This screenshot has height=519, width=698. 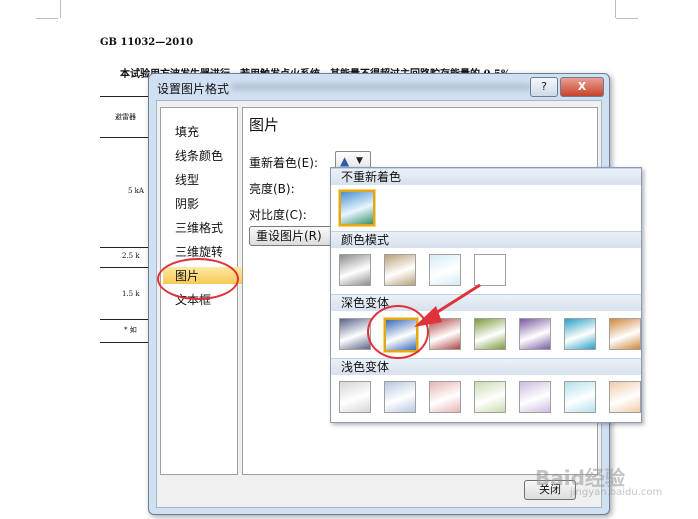 What do you see at coordinates (381, 87) in the screenshot?
I see `blurred-title-extension` at bounding box center [381, 87].